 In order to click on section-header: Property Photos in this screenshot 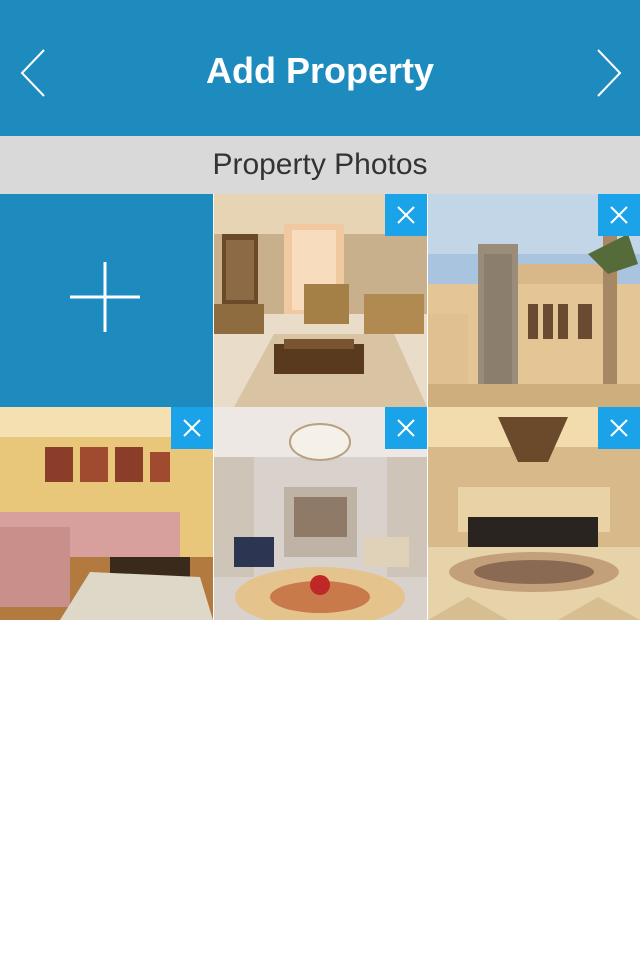, I will do `click(320, 165)`.